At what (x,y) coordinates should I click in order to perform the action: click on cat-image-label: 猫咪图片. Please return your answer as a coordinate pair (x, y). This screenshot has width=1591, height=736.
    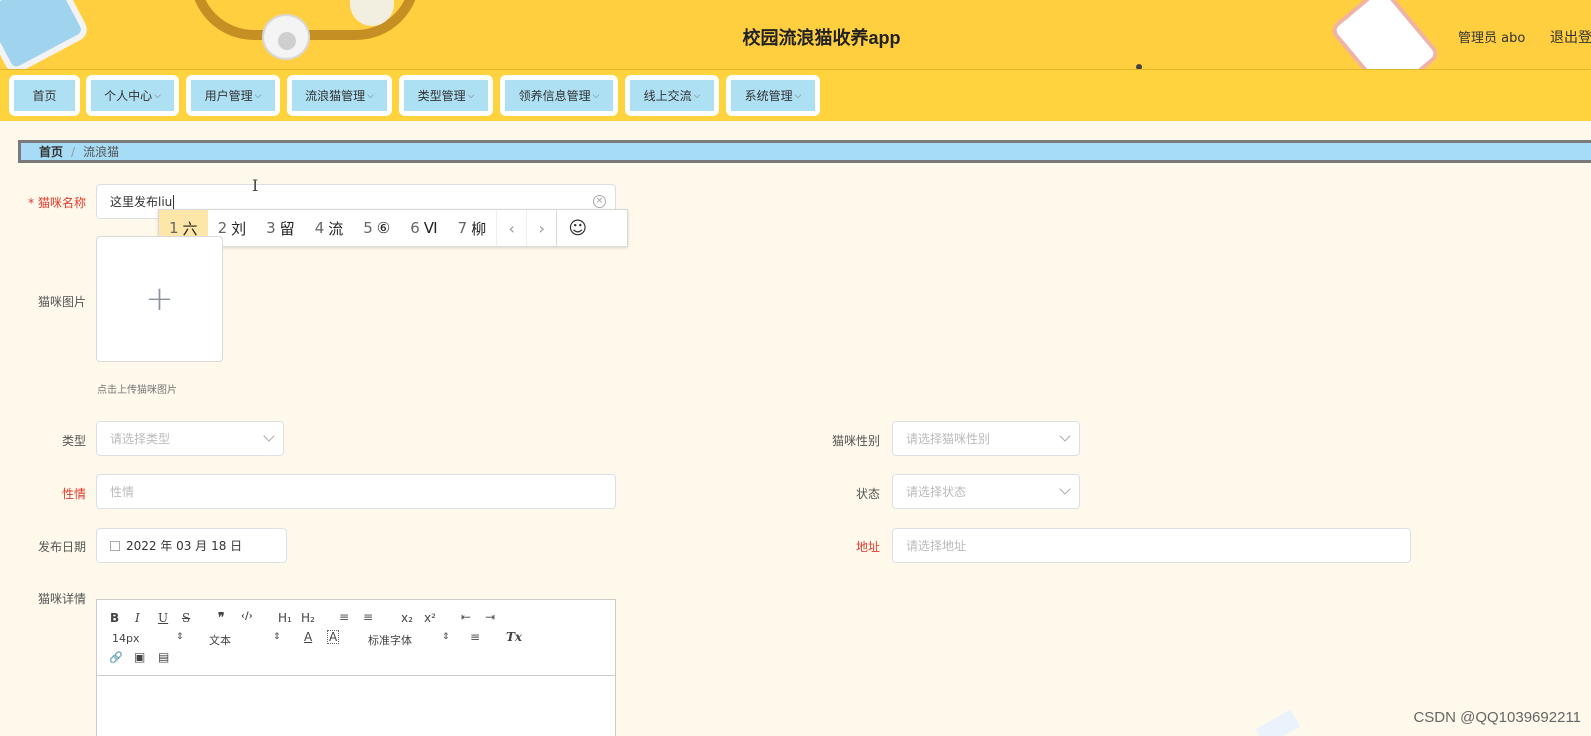
    Looking at the image, I should click on (61, 302).